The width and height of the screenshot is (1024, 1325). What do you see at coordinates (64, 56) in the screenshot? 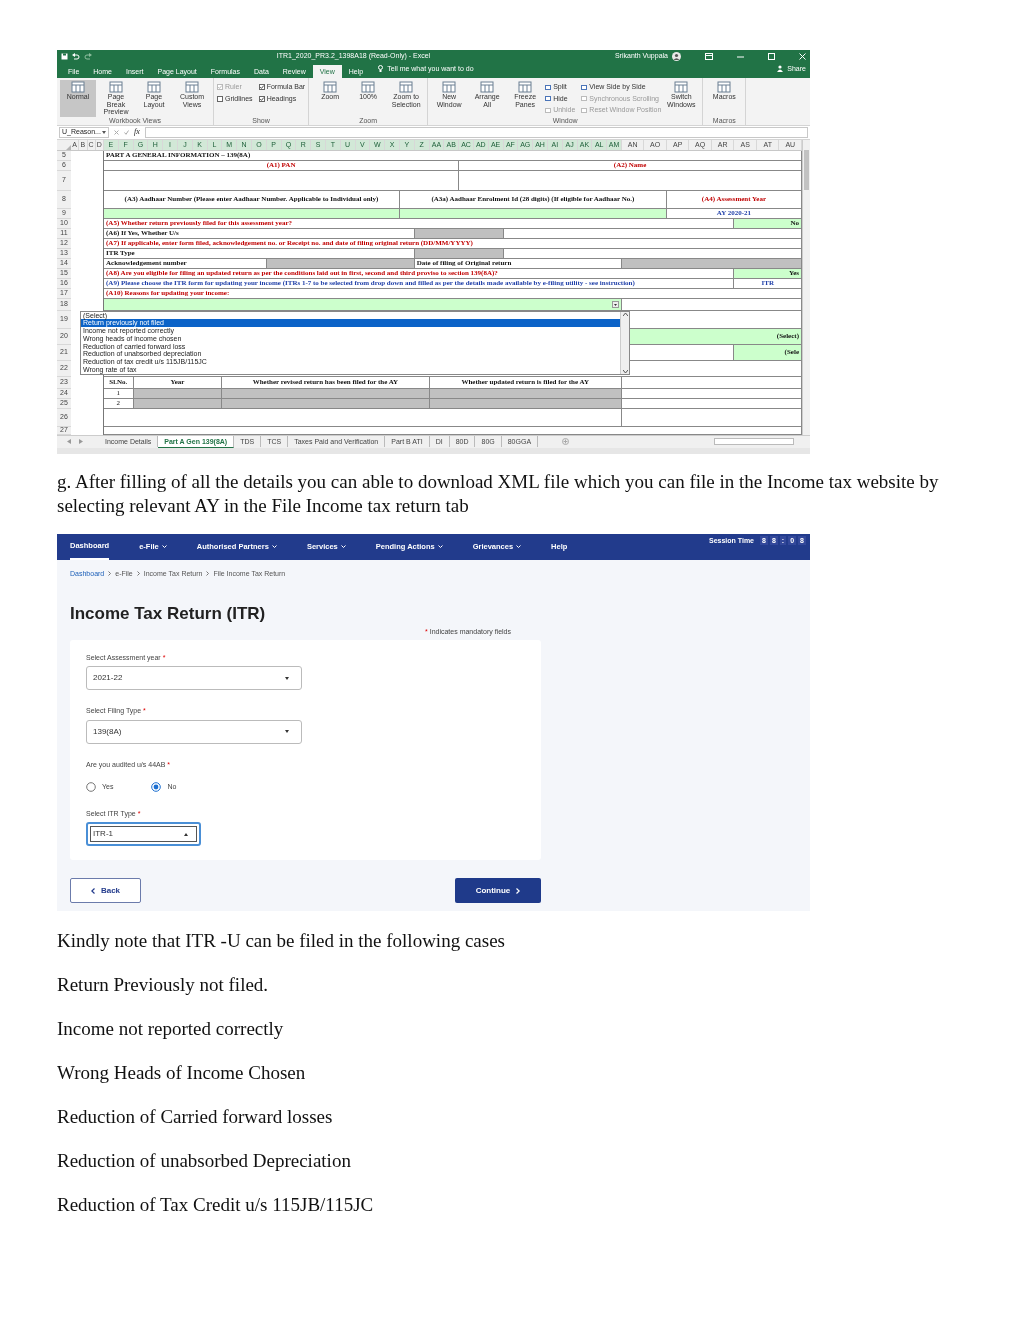
I see `save-icon` at bounding box center [64, 56].